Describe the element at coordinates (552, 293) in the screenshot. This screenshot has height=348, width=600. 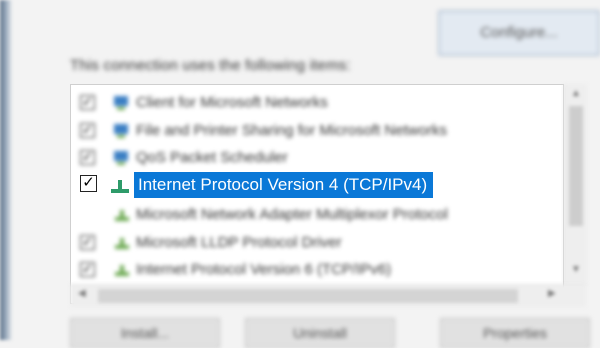
I see `scroll-right-icon: ▶` at that location.